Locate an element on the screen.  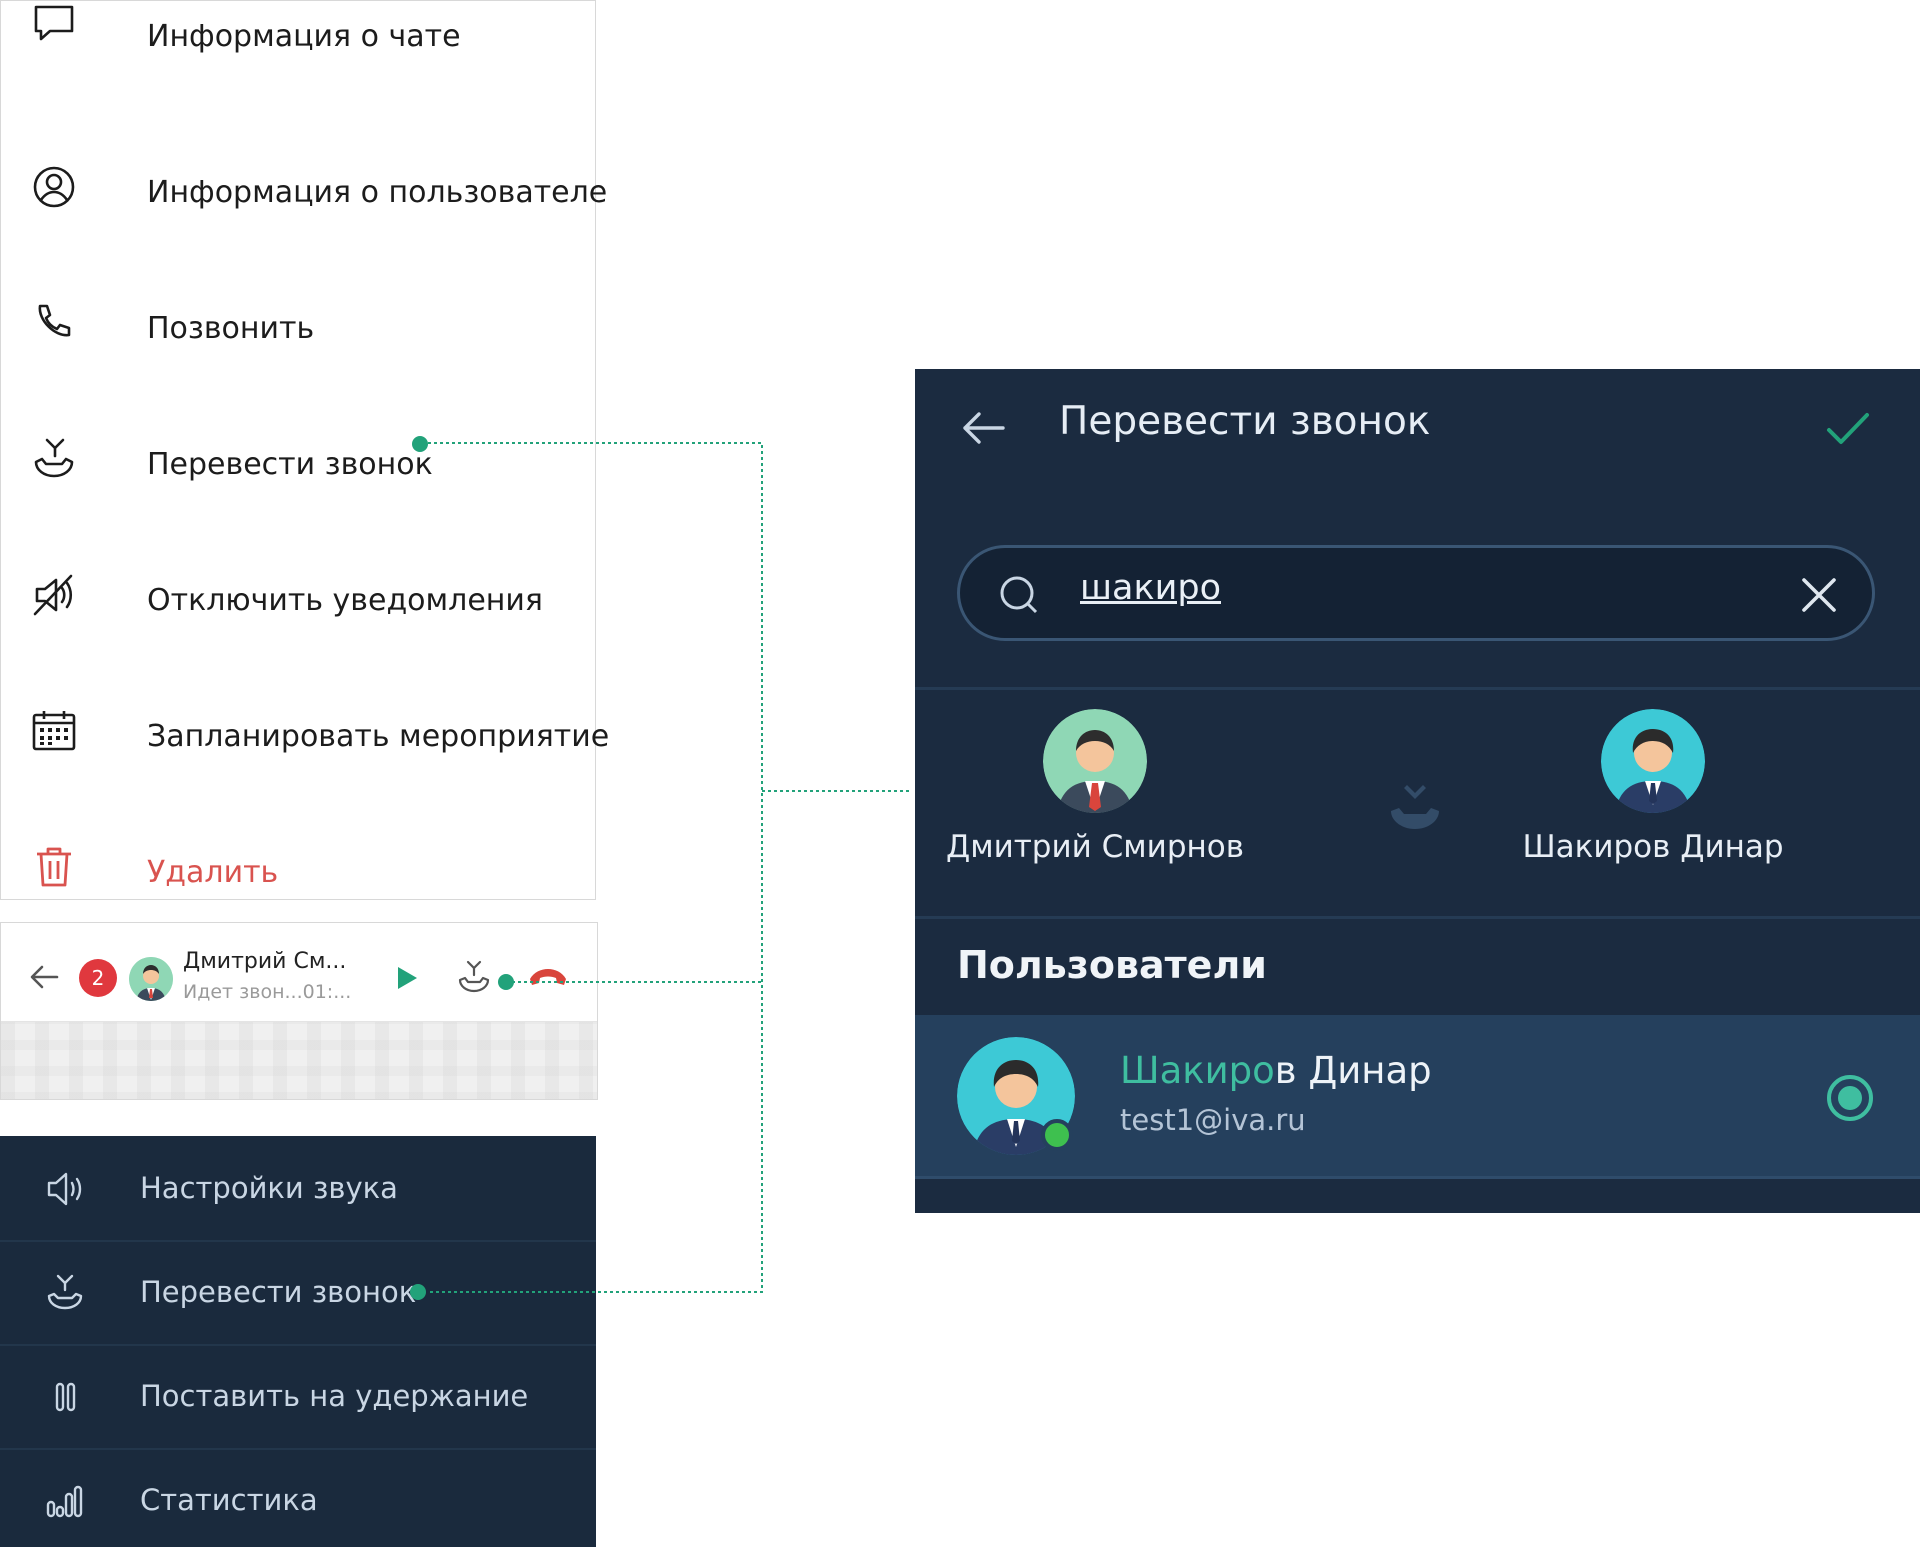
bar-chart-icon is located at coordinates (65, 1501).